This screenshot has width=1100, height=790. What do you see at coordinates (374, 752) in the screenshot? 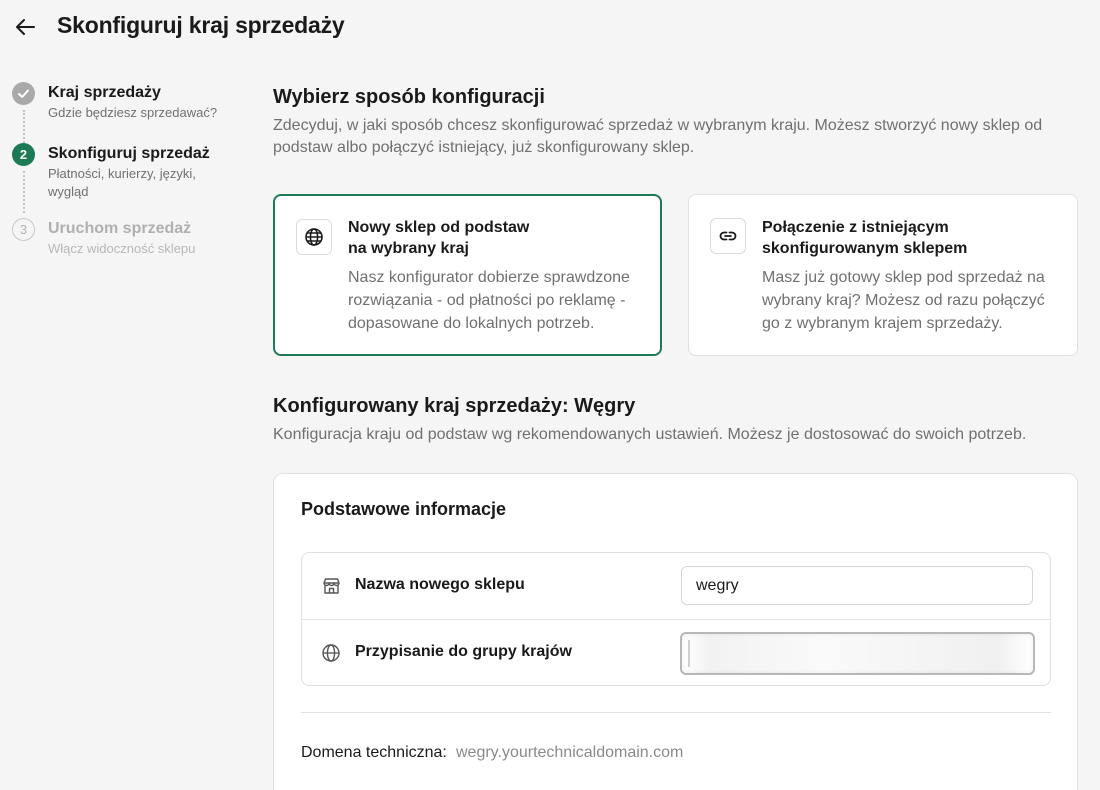
I see `technical-domain-label: Domena techniczna:` at bounding box center [374, 752].